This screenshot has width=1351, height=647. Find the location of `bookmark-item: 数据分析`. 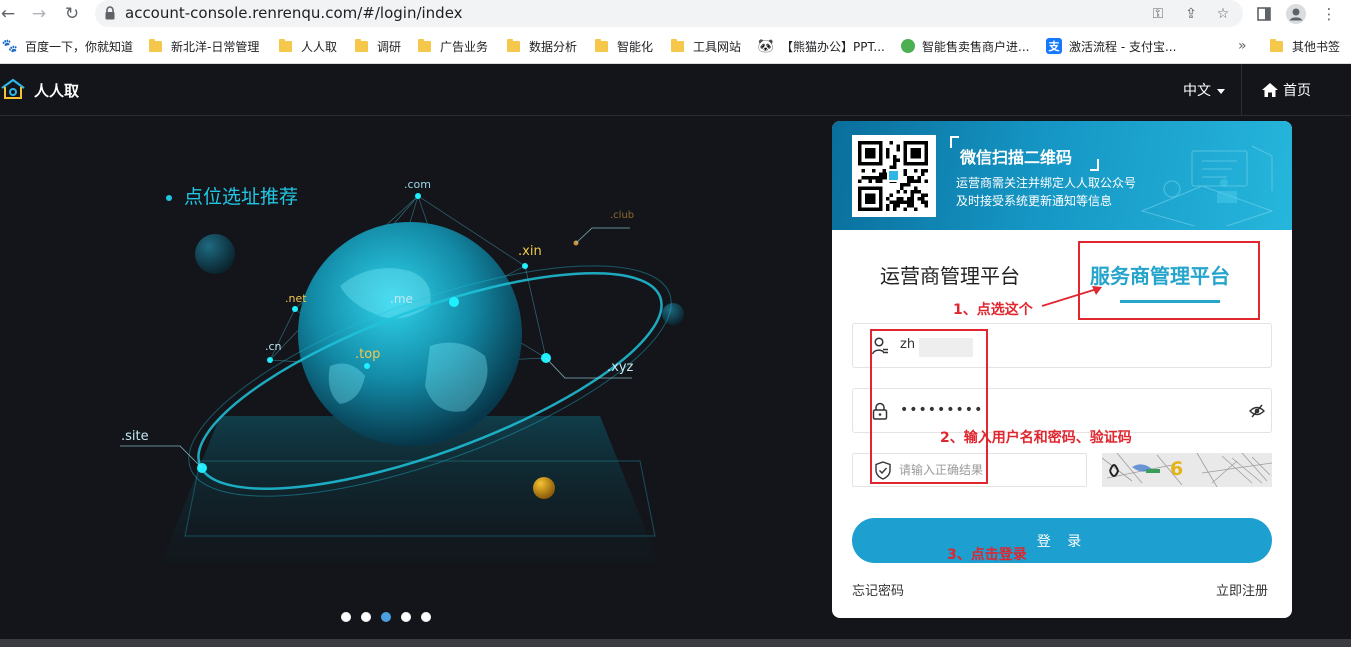

bookmark-item: 数据分析 is located at coordinates (542, 46).